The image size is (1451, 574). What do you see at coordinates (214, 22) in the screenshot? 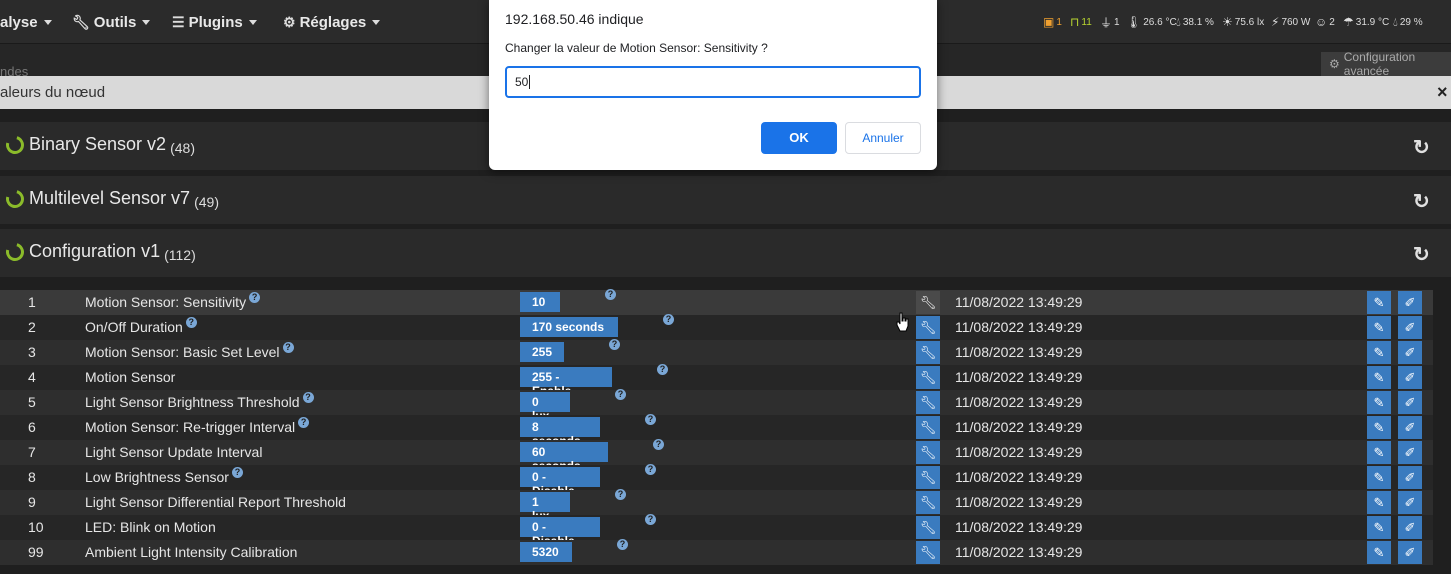
I see `menu-plugins: ☰ Plugins` at bounding box center [214, 22].